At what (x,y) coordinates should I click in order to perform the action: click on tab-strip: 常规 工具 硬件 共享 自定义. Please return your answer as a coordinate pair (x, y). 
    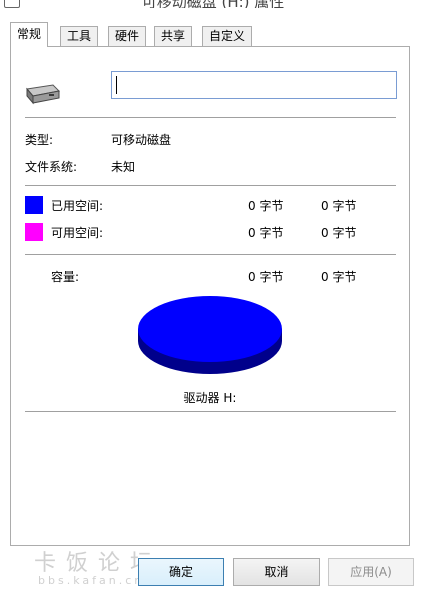
    Looking at the image, I should click on (210, 34).